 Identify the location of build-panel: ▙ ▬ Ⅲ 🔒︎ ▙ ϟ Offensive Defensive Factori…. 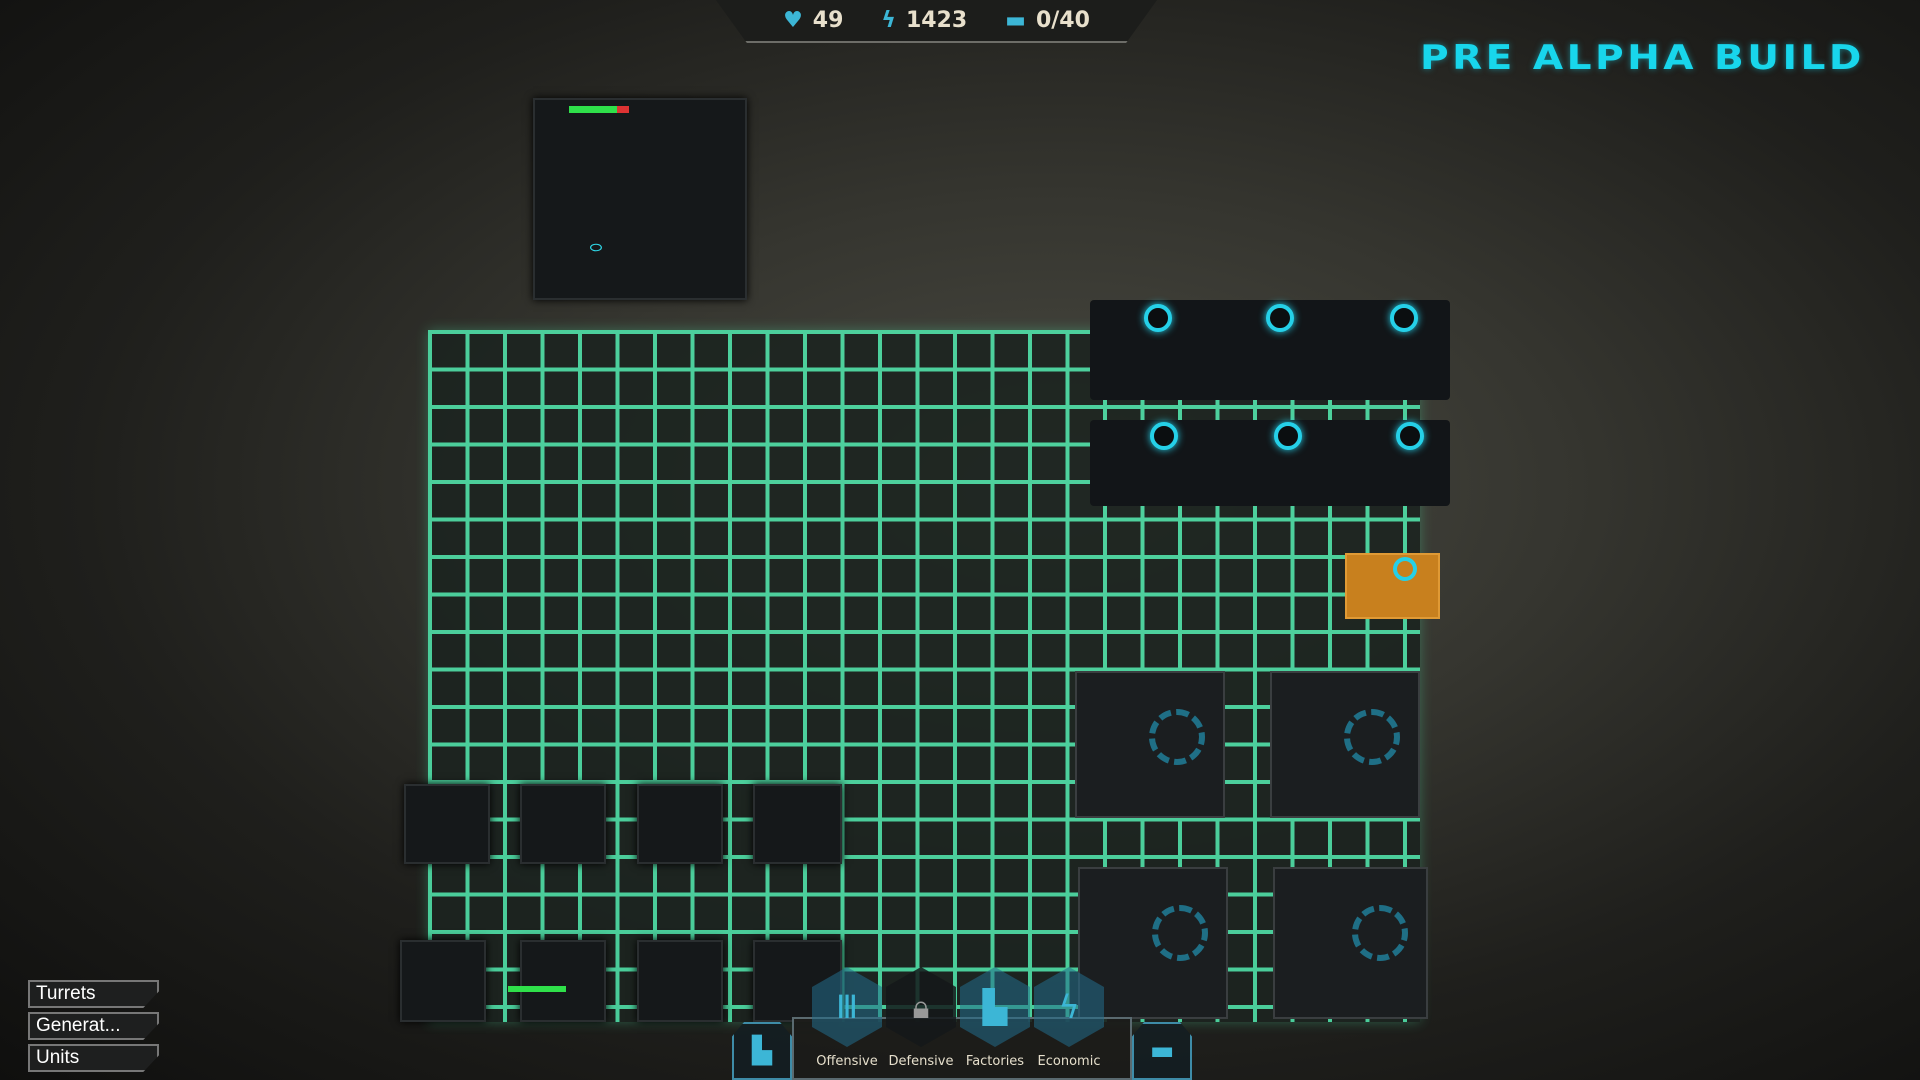
(963, 1023).